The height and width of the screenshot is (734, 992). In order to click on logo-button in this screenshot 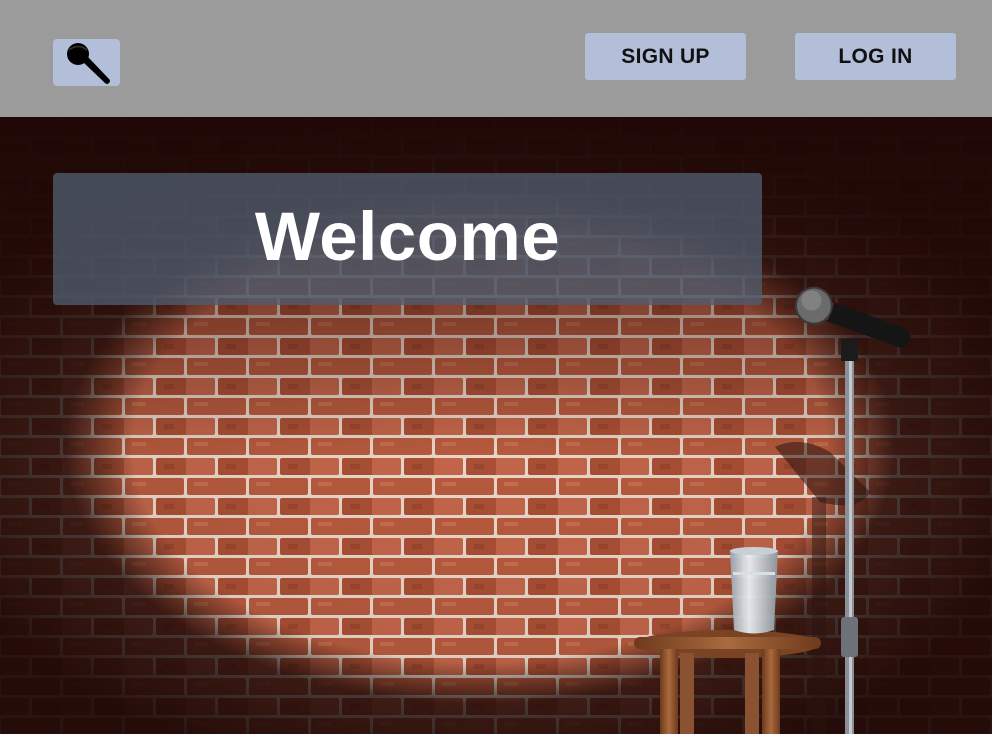, I will do `click(86, 62)`.